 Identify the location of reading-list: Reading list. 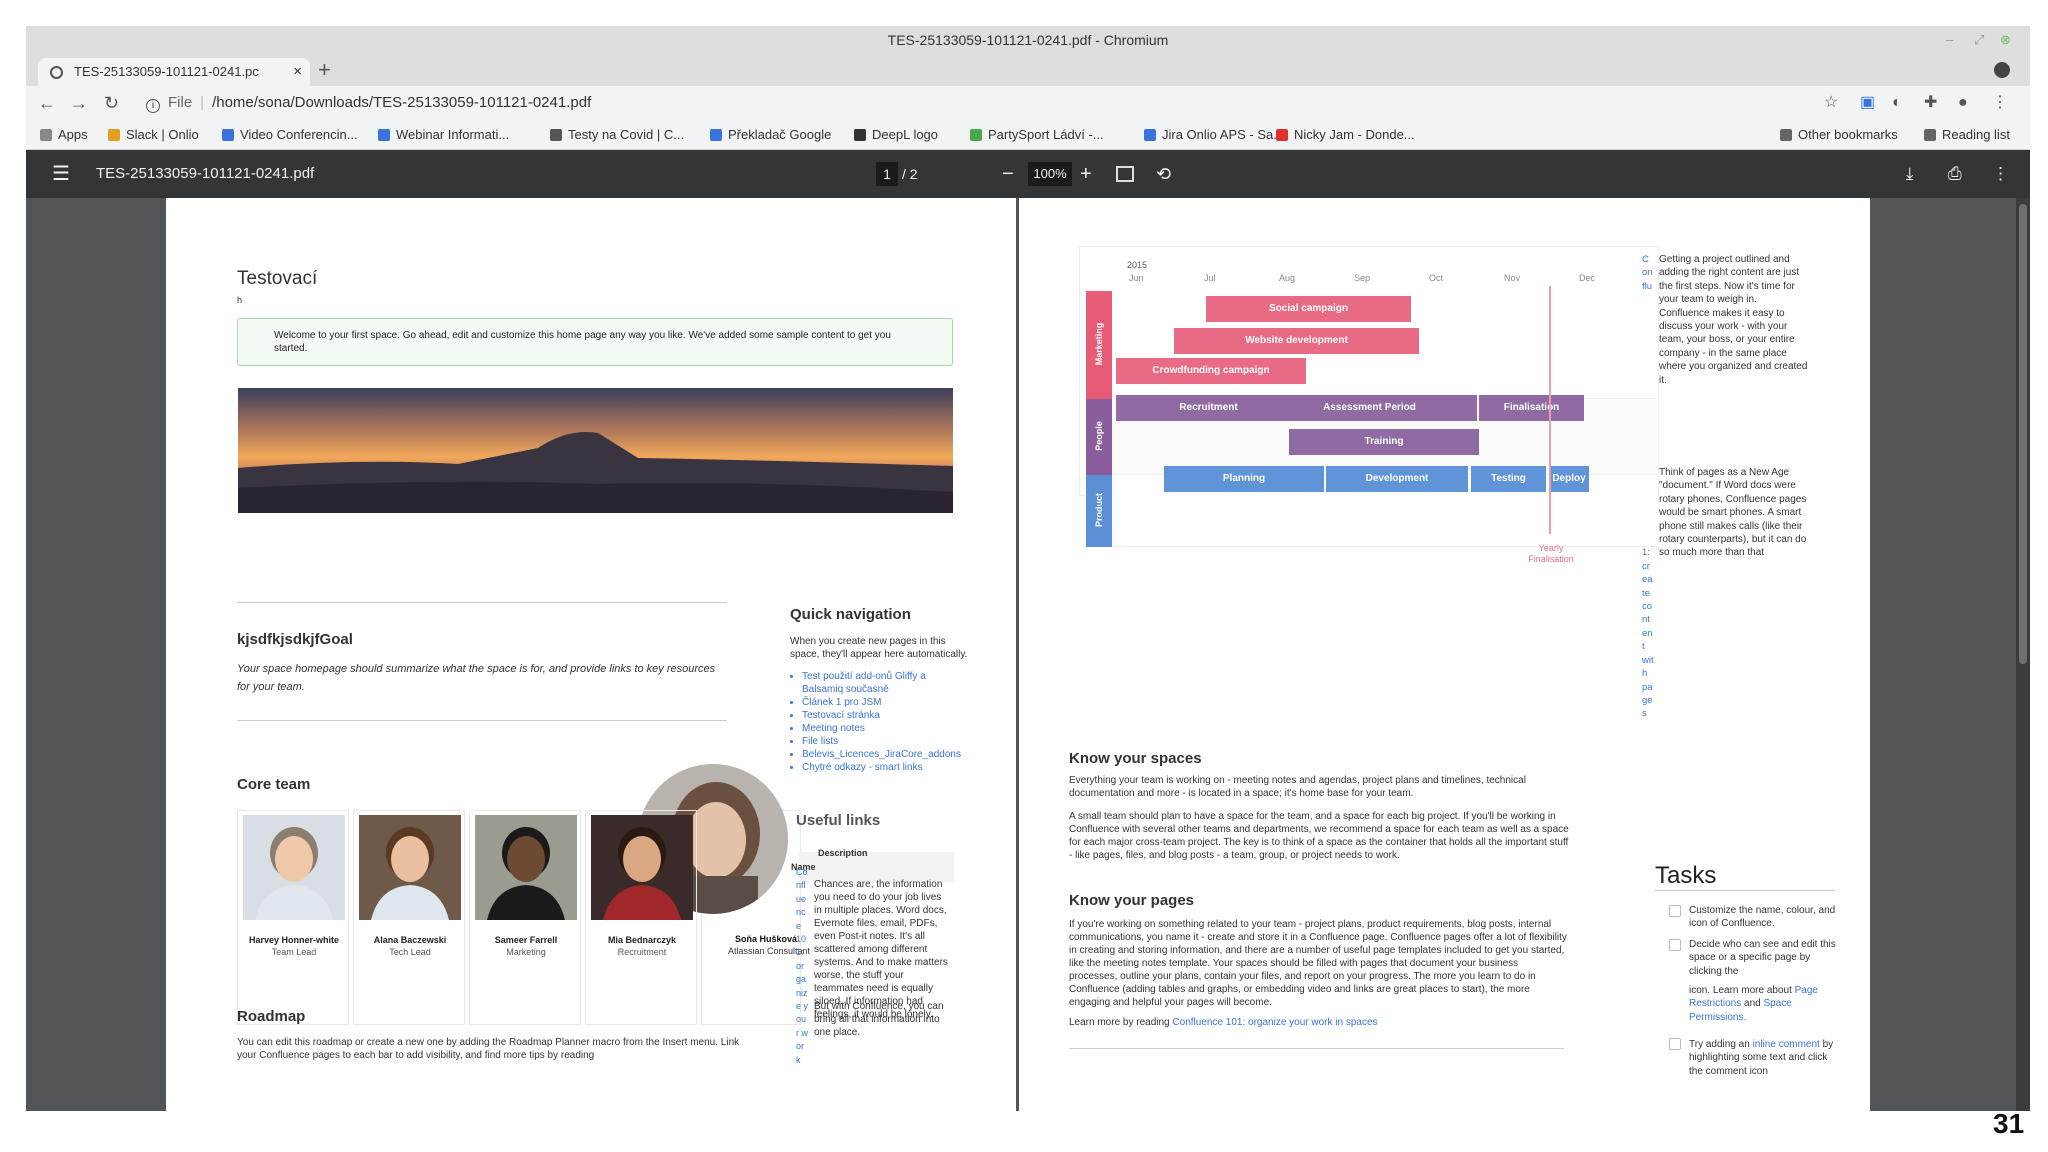
(1967, 135).